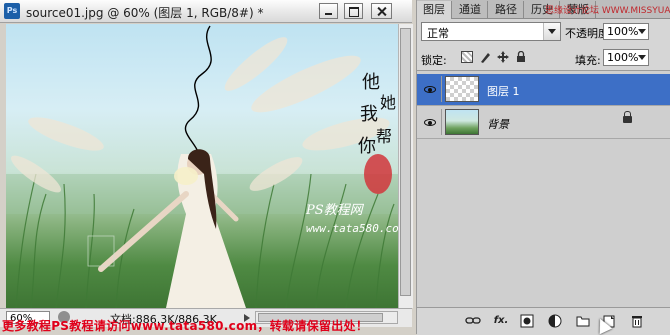 The height and width of the screenshot is (335, 670). I want to click on canvas-watermark-url: www.tata580.com, so click(352, 228).